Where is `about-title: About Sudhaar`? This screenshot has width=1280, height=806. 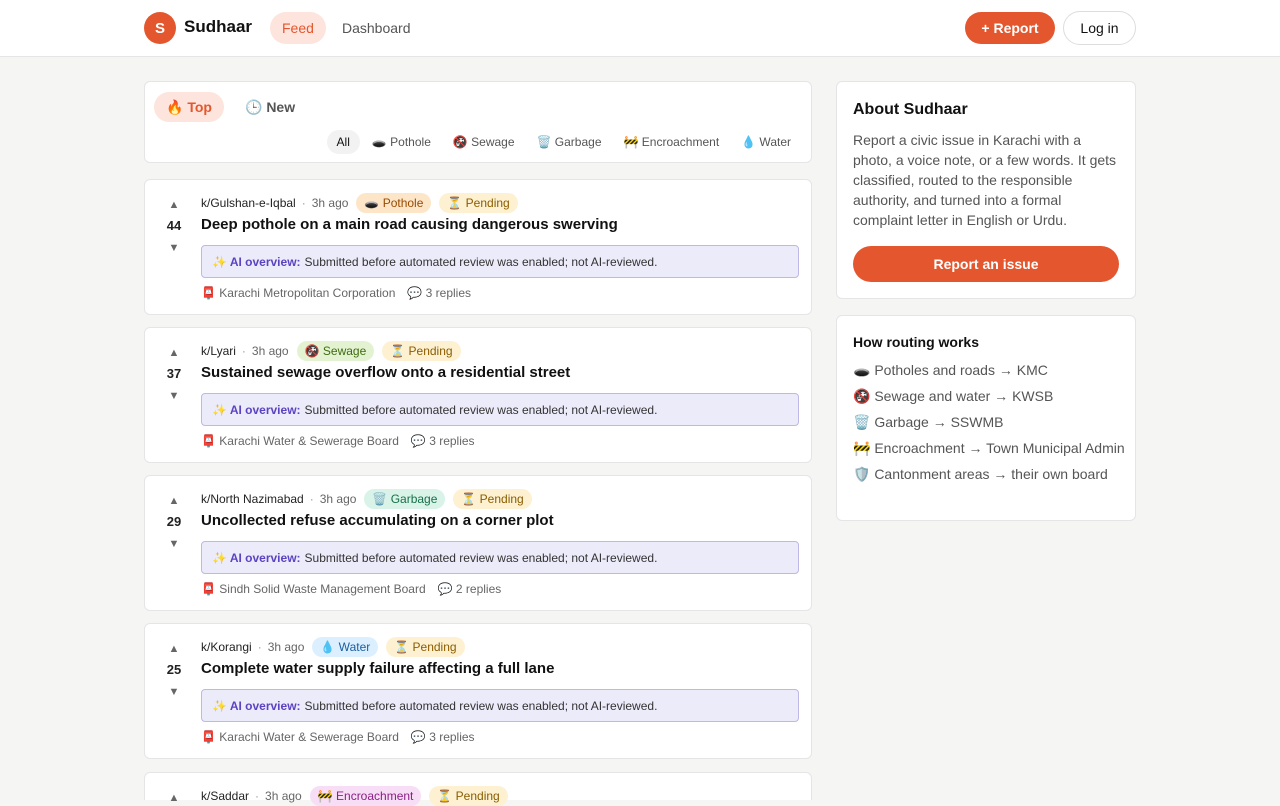
about-title: About Sudhaar is located at coordinates (910, 109).